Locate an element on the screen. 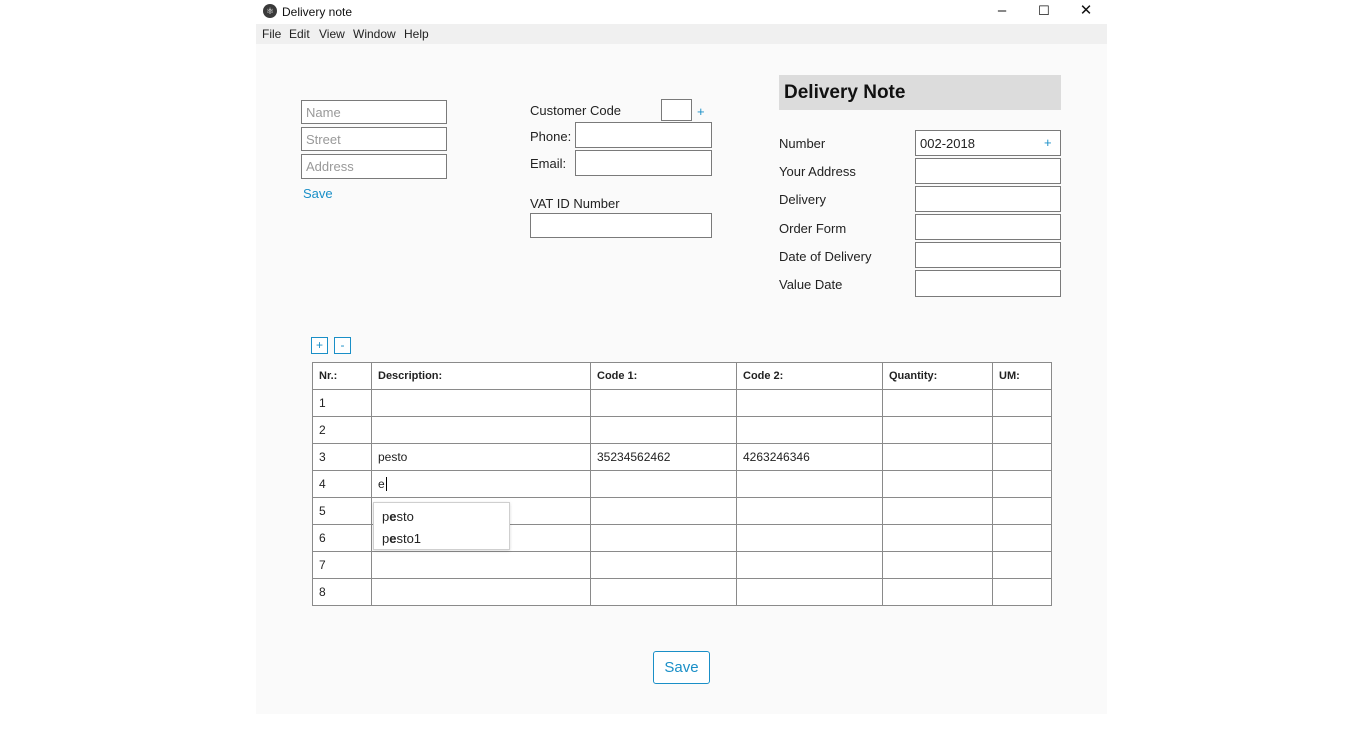 This screenshot has height=730, width=1365. cell-description-active: e is located at coordinates (481, 484).